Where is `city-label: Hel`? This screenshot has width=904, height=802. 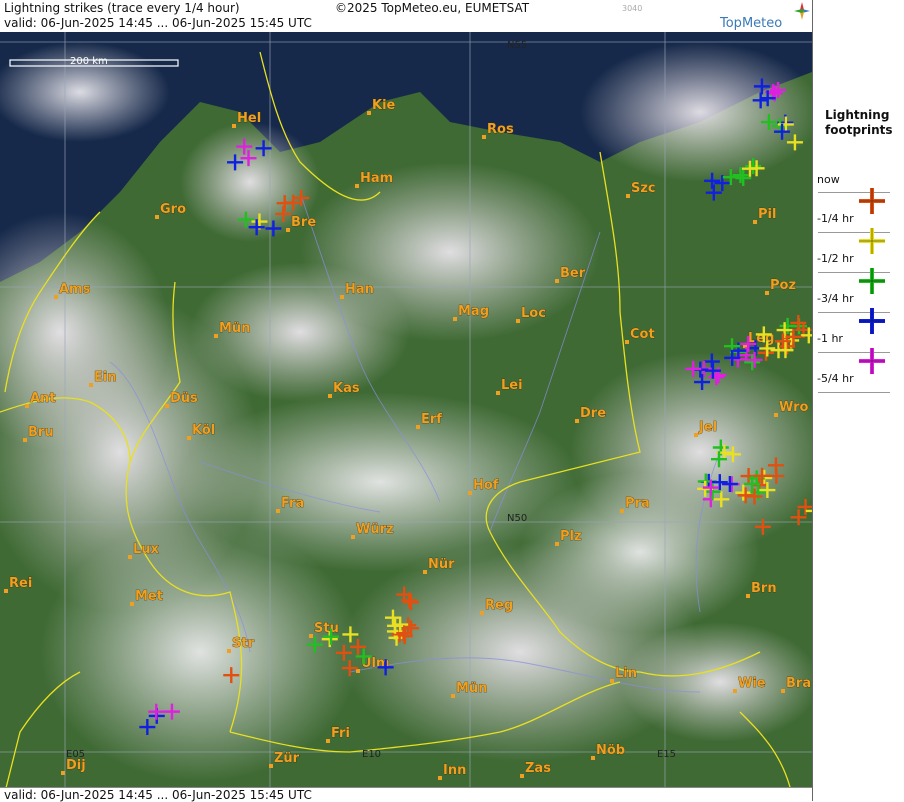
city-label: Hel is located at coordinates (249, 118).